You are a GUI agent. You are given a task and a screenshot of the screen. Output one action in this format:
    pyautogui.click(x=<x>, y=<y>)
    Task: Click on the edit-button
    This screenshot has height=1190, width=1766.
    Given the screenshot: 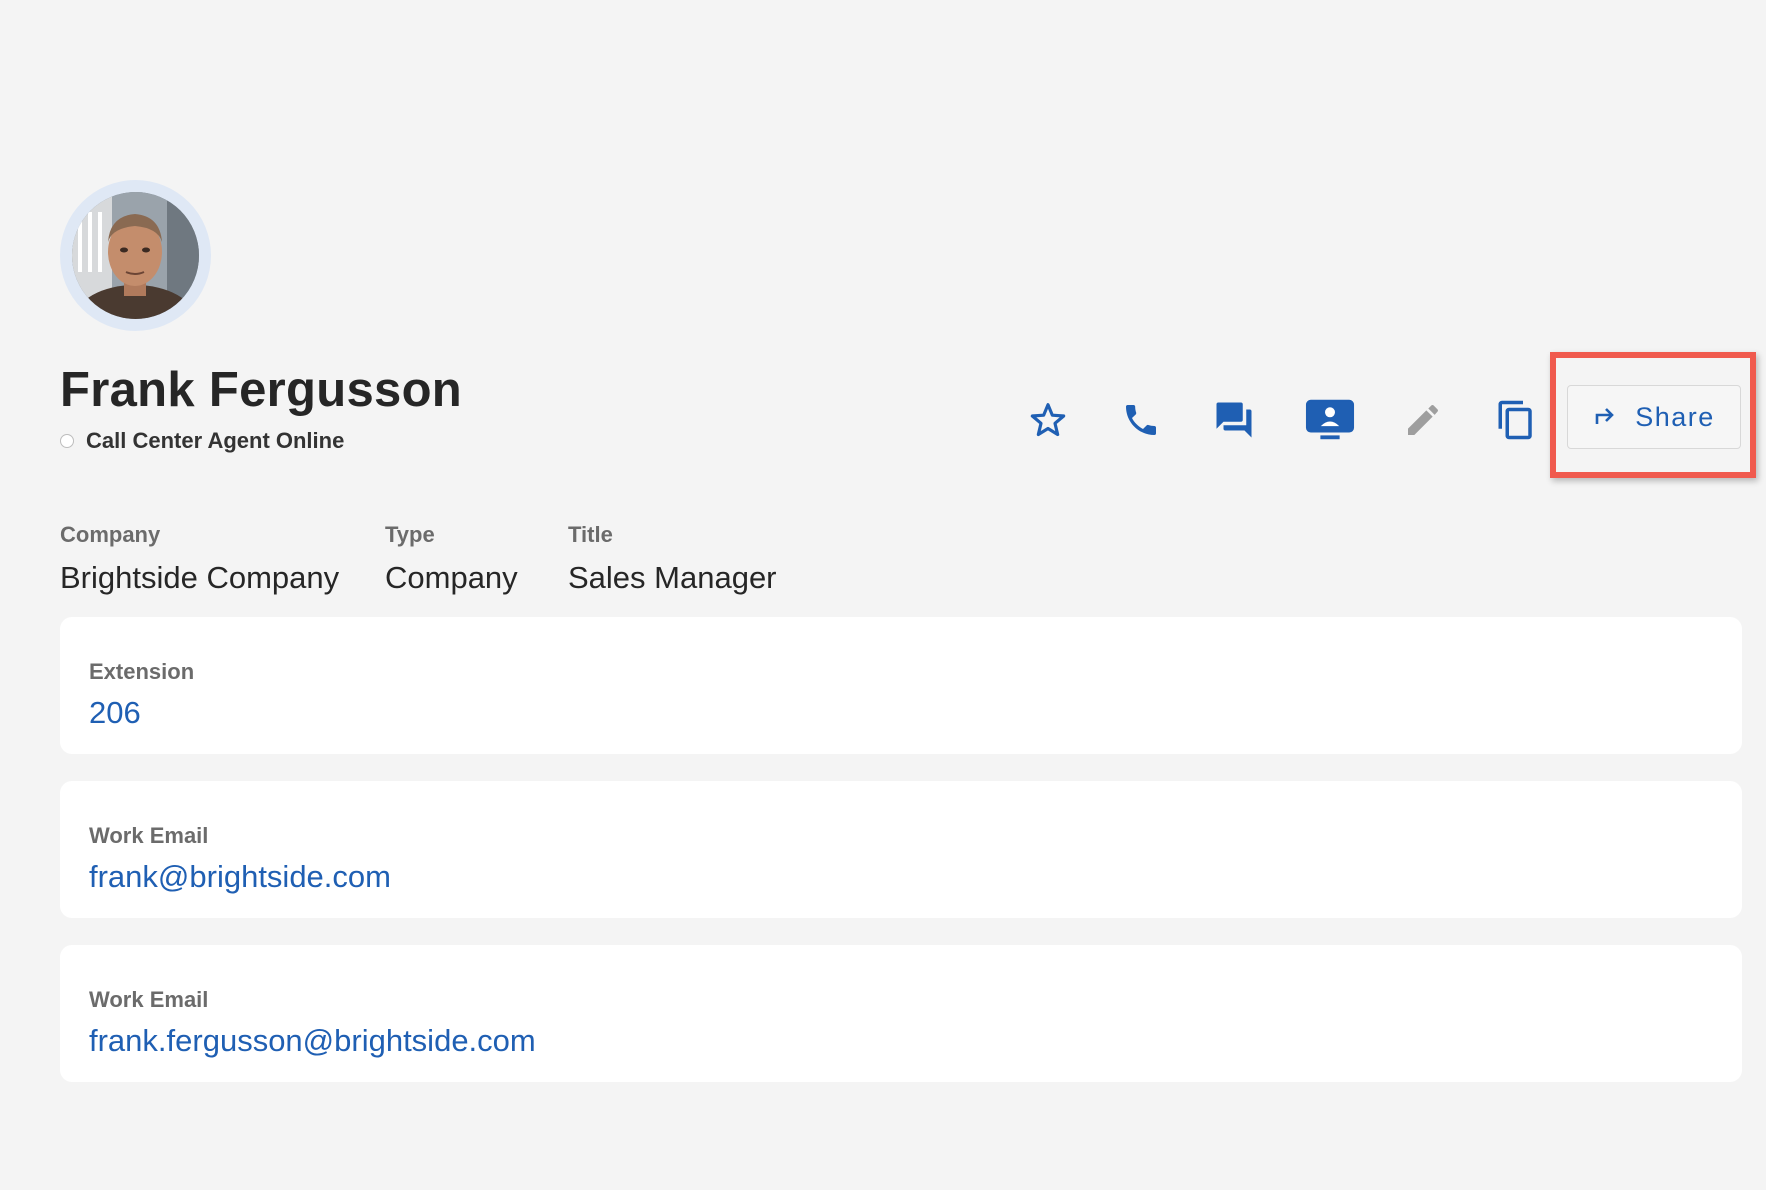 What is the action you would take?
    pyautogui.click(x=1423, y=420)
    